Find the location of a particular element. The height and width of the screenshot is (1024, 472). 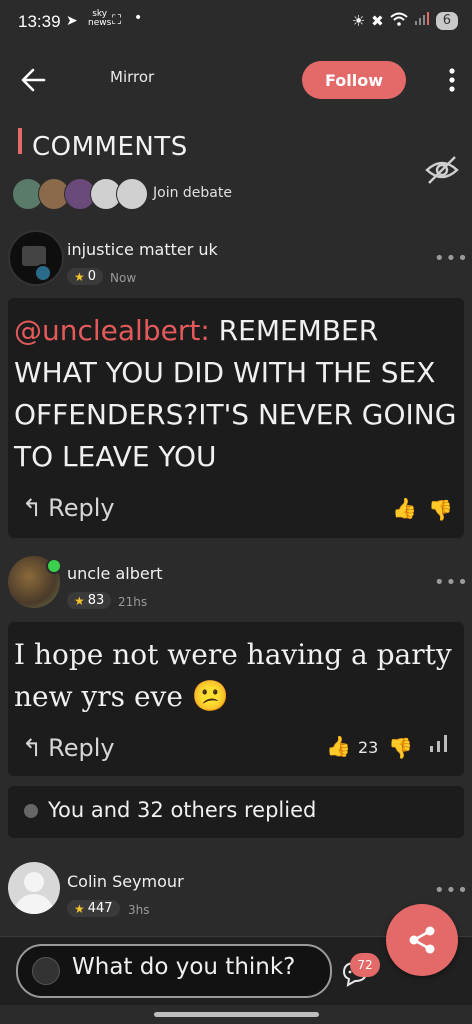

reputation-badge: ★ 0 is located at coordinates (85, 276).